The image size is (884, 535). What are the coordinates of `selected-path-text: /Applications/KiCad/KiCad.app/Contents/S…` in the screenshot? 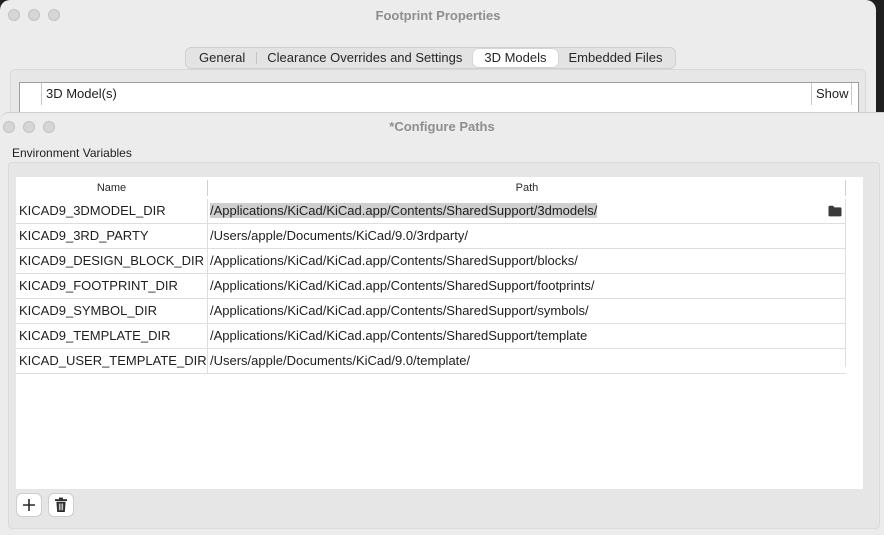 It's located at (404, 210).